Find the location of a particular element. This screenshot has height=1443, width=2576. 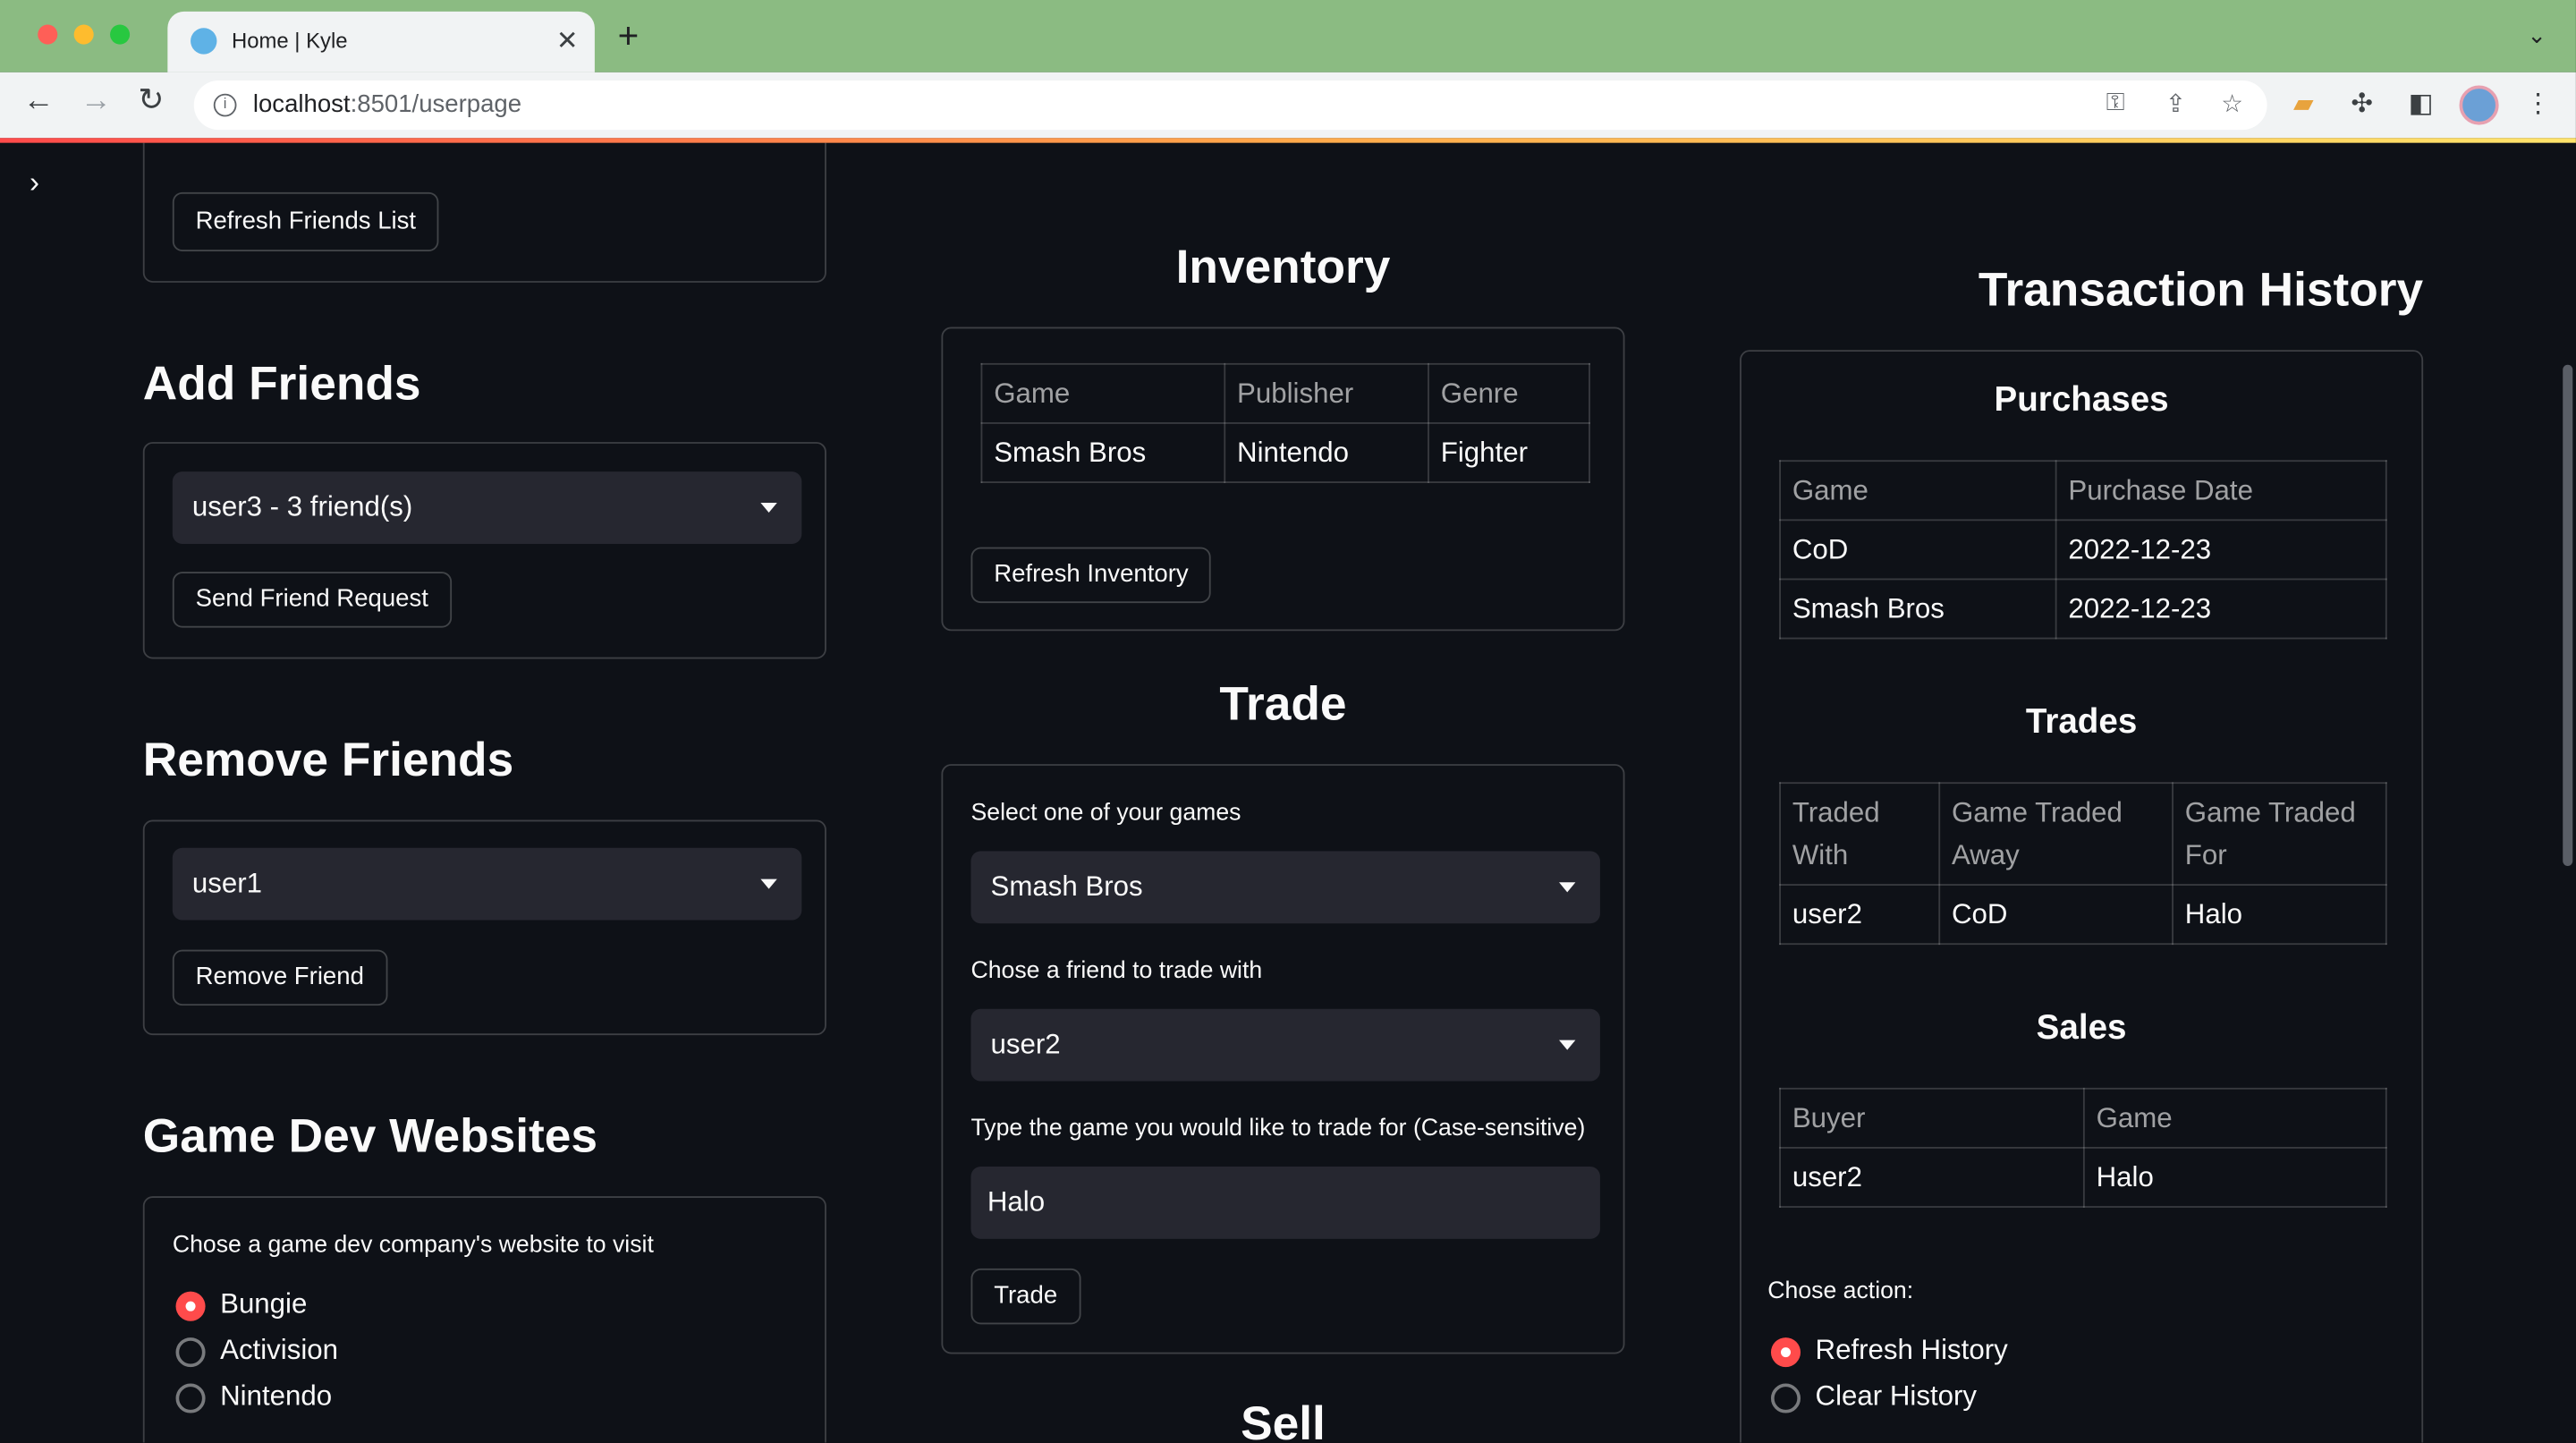

table-row: user2 Halo is located at coordinates (2083, 1177).